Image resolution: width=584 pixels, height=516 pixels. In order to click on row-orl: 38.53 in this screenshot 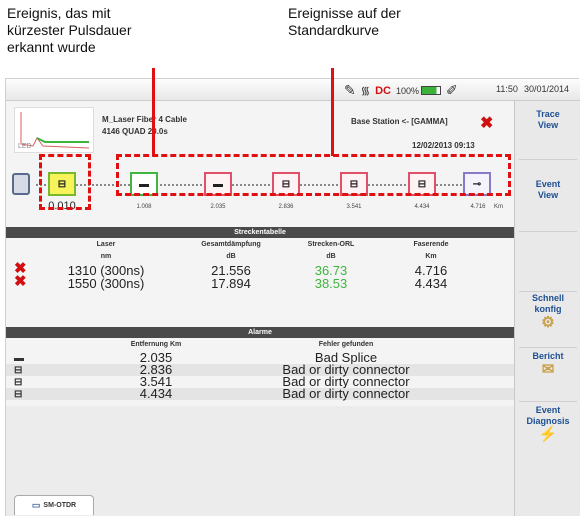, I will do `click(331, 283)`.